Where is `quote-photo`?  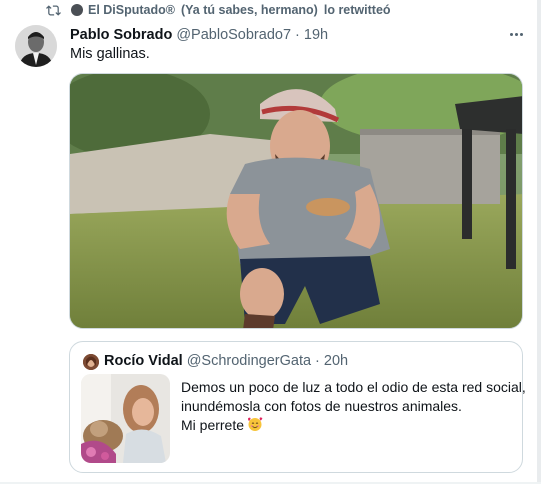
quote-photo is located at coordinates (125, 418).